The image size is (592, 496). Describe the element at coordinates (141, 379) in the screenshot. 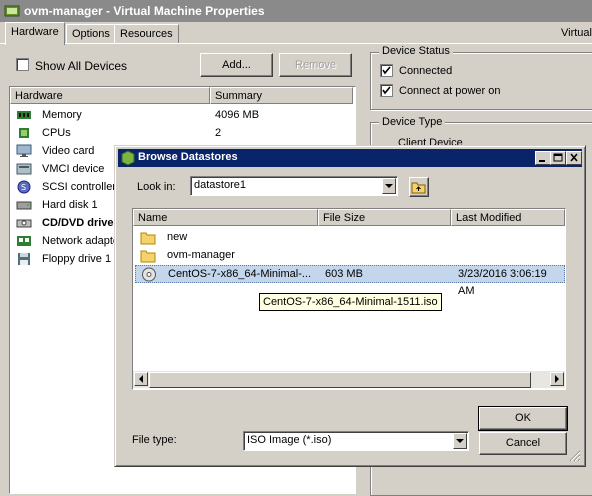

I see `scroll-left-button` at that location.